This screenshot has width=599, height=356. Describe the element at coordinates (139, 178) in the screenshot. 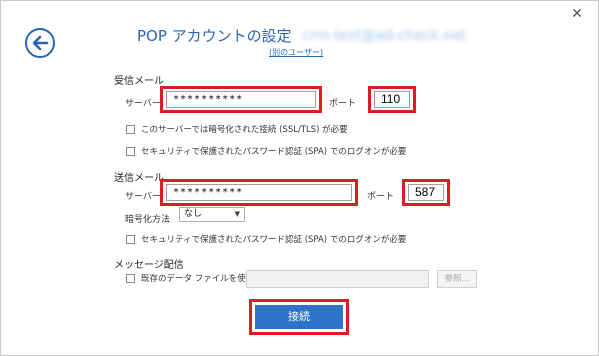

I see `outgoing-mail-section-label: 送信メール` at that location.